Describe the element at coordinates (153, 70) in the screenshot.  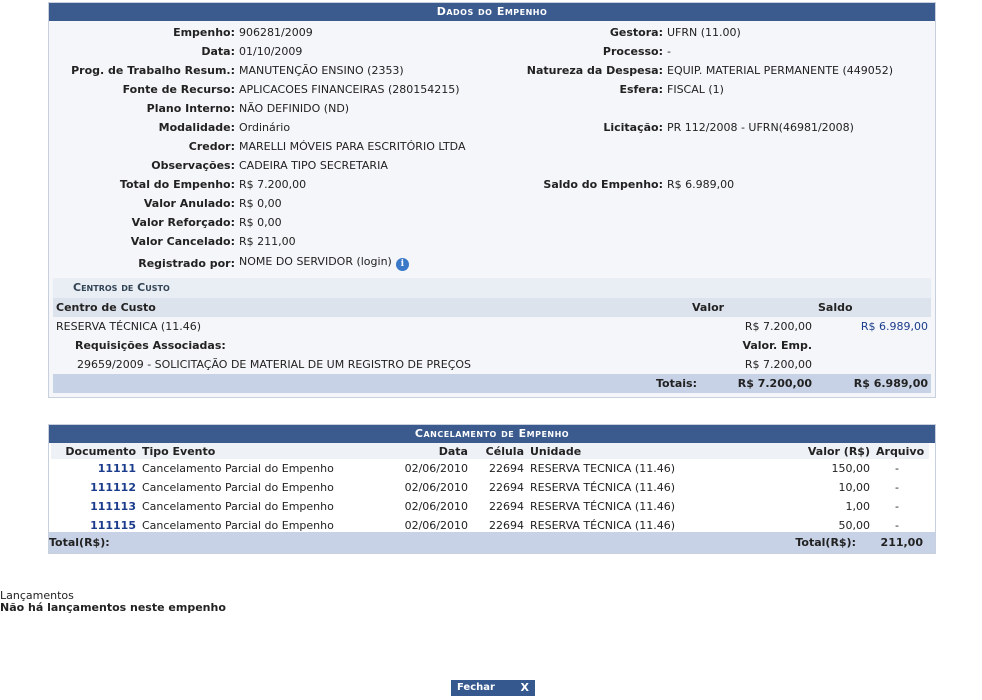
I see `prog-trabalho-label: Prog. de Trabalho Resum.:` at that location.